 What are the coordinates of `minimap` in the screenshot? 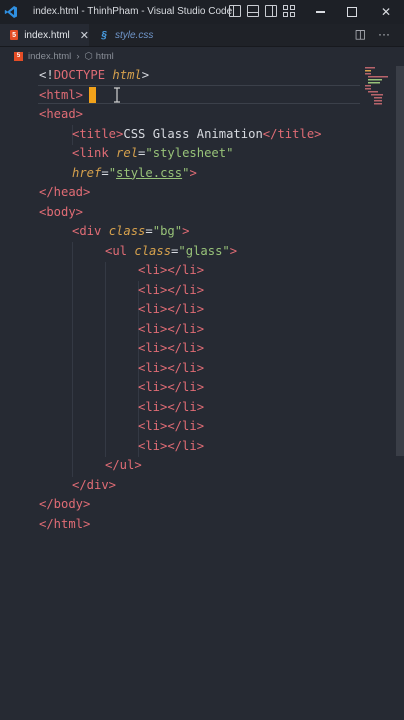 It's located at (380, 86).